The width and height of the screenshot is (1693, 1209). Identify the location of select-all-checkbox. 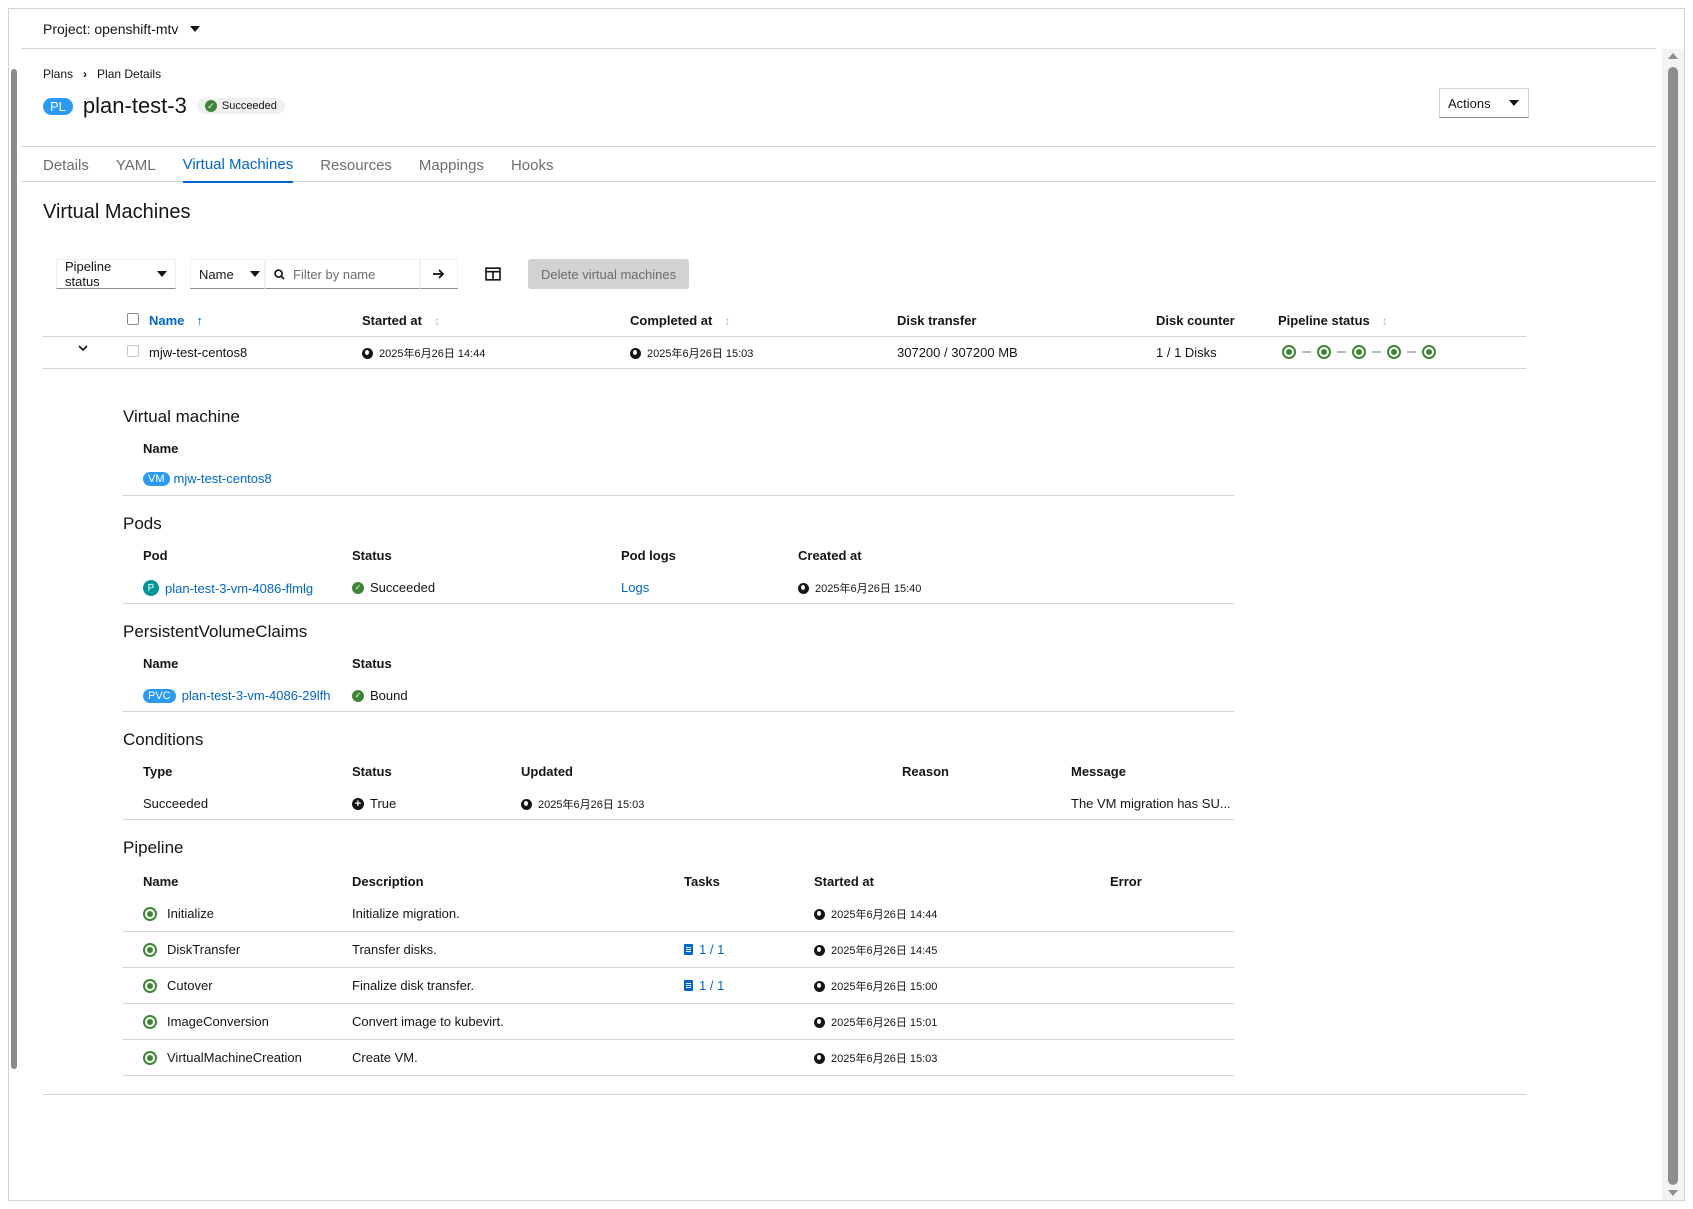
(133, 319).